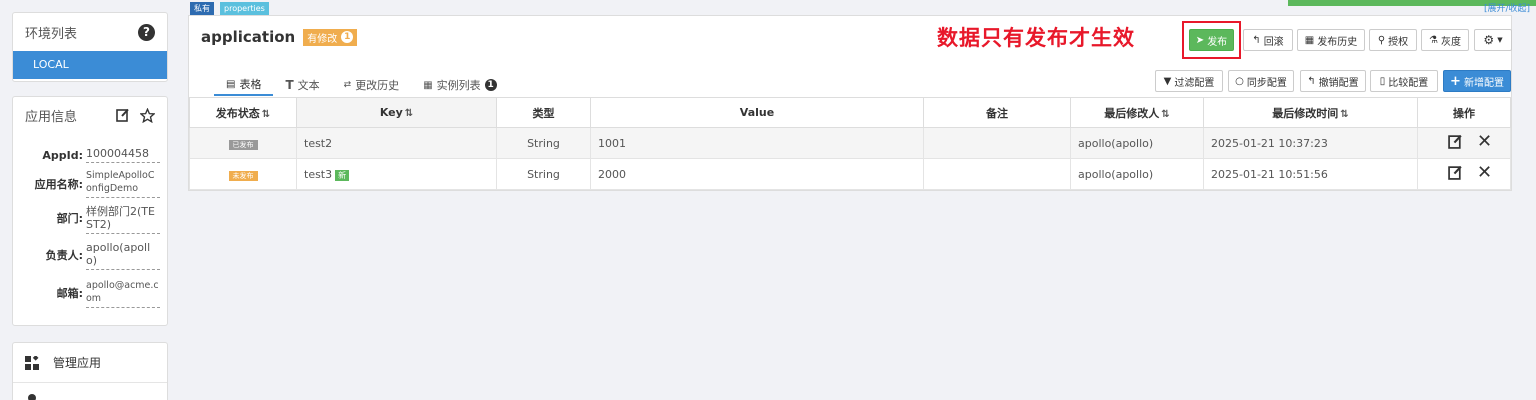  I want to click on publish-button: ➤ 发布, so click(1211, 40).